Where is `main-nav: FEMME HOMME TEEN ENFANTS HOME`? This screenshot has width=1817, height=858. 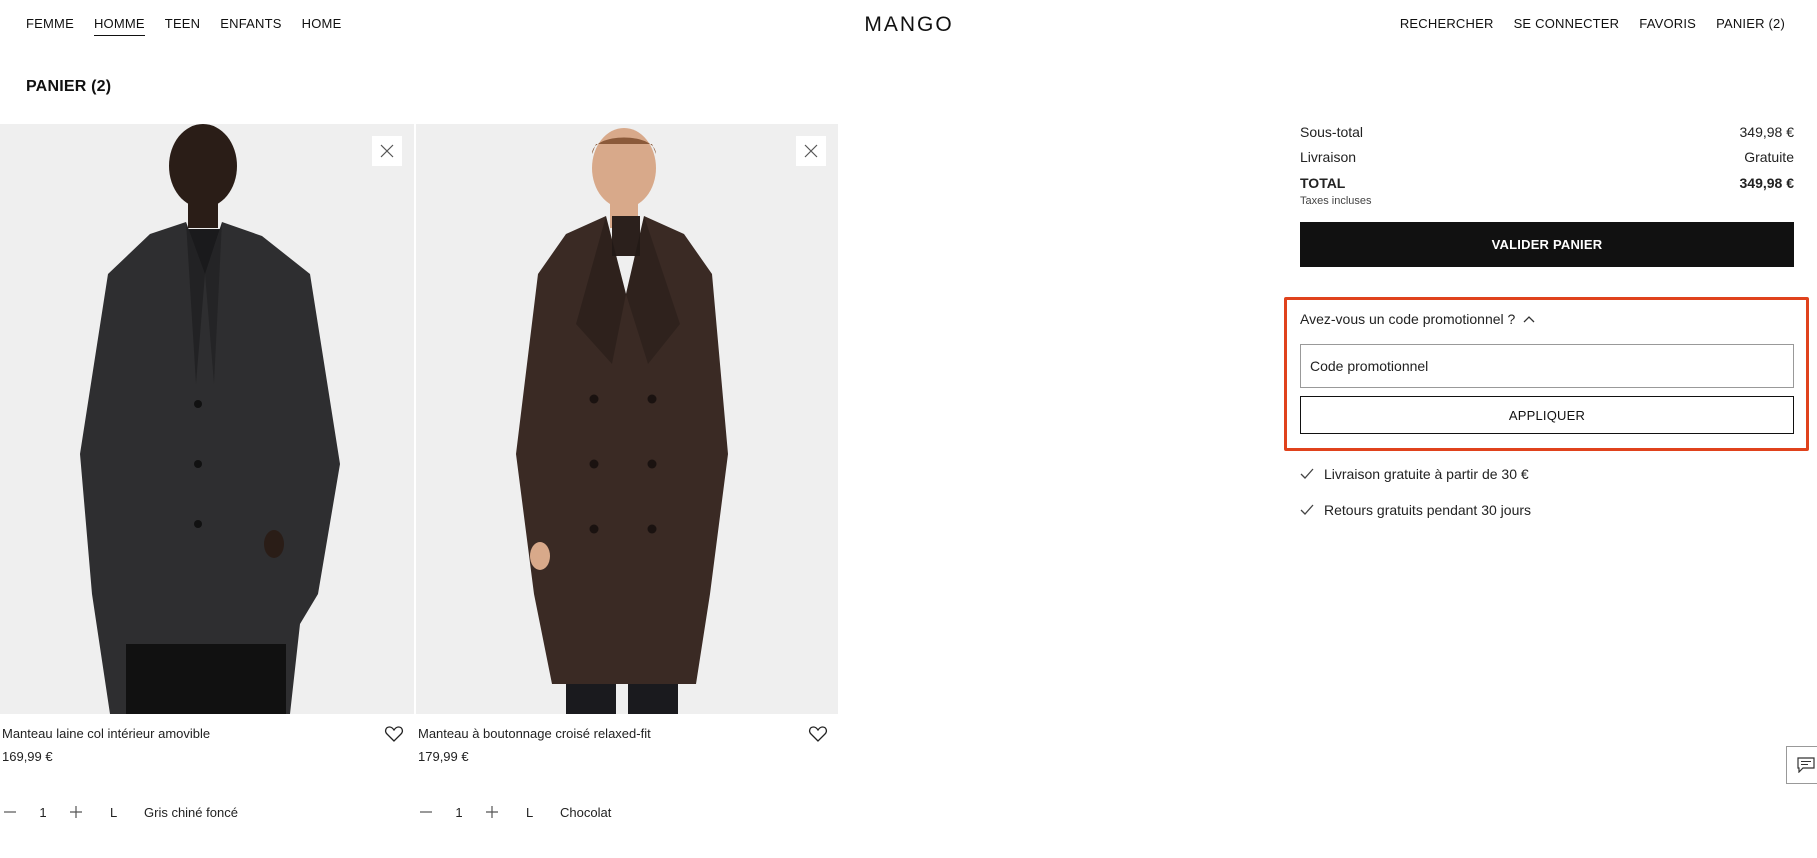 main-nav: FEMME HOMME TEEN ENFANTS HOME is located at coordinates (183, 26).